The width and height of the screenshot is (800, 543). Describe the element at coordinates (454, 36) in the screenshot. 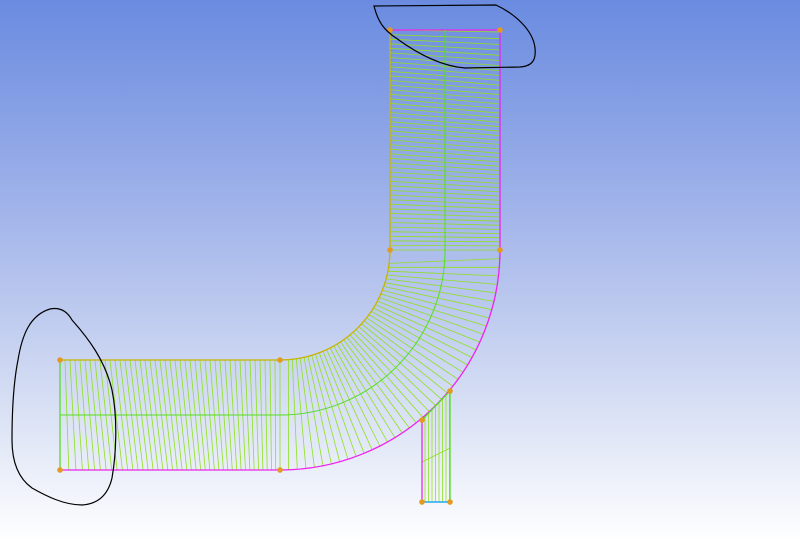

I see `top-sketch-loop` at that location.